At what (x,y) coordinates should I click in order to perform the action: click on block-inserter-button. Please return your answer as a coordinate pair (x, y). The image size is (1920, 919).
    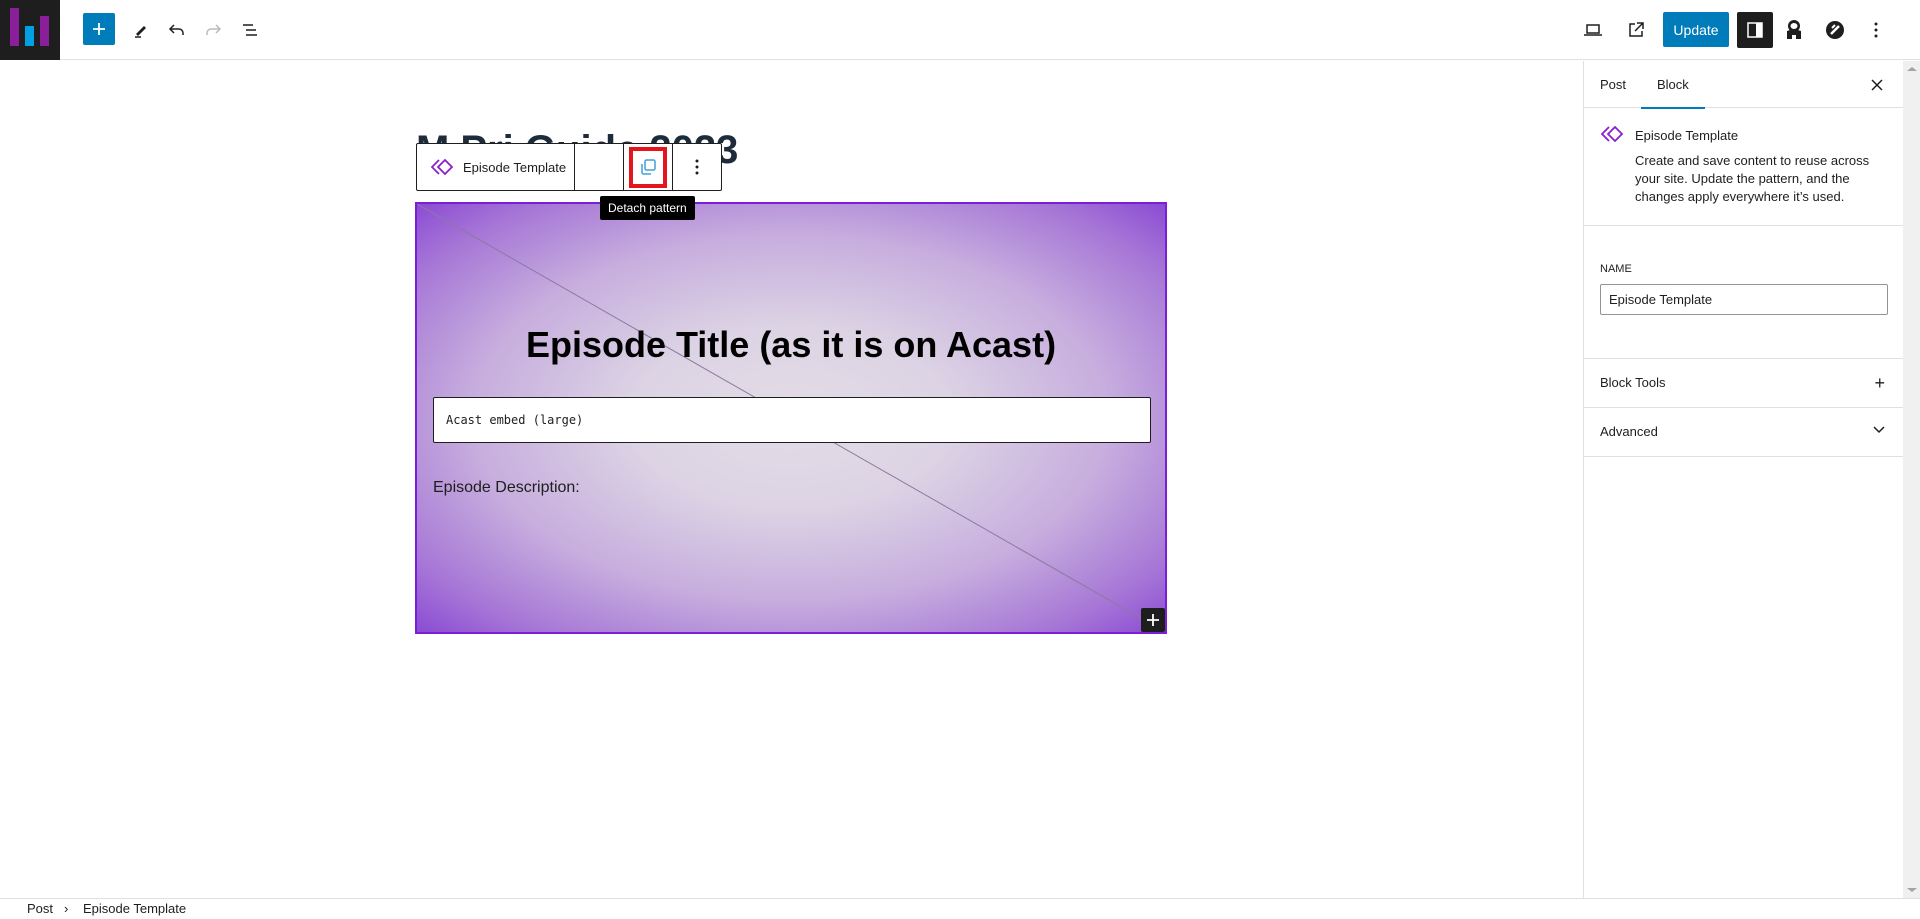
    Looking at the image, I should click on (99, 29).